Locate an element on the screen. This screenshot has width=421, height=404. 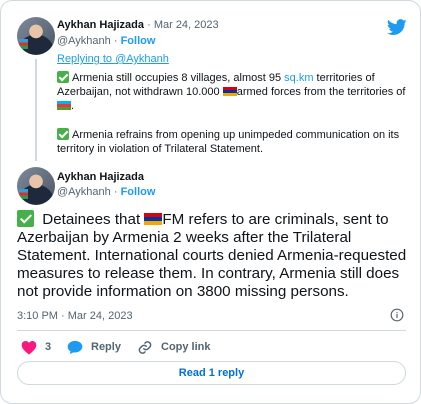
heart-icon is located at coordinates (29, 347).